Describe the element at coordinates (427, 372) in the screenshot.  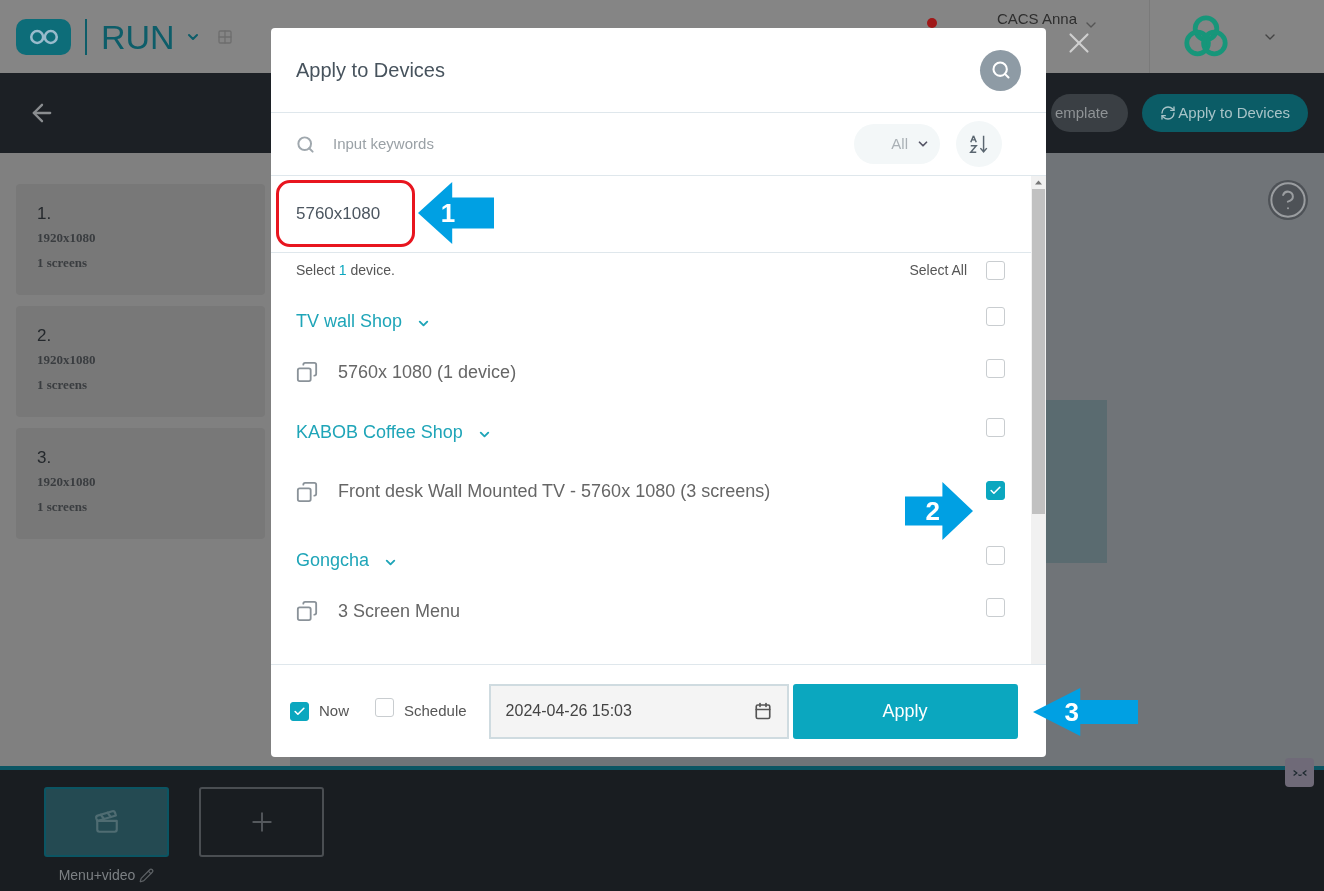
I see `device-name: 5760x 1080 (1 device)` at that location.